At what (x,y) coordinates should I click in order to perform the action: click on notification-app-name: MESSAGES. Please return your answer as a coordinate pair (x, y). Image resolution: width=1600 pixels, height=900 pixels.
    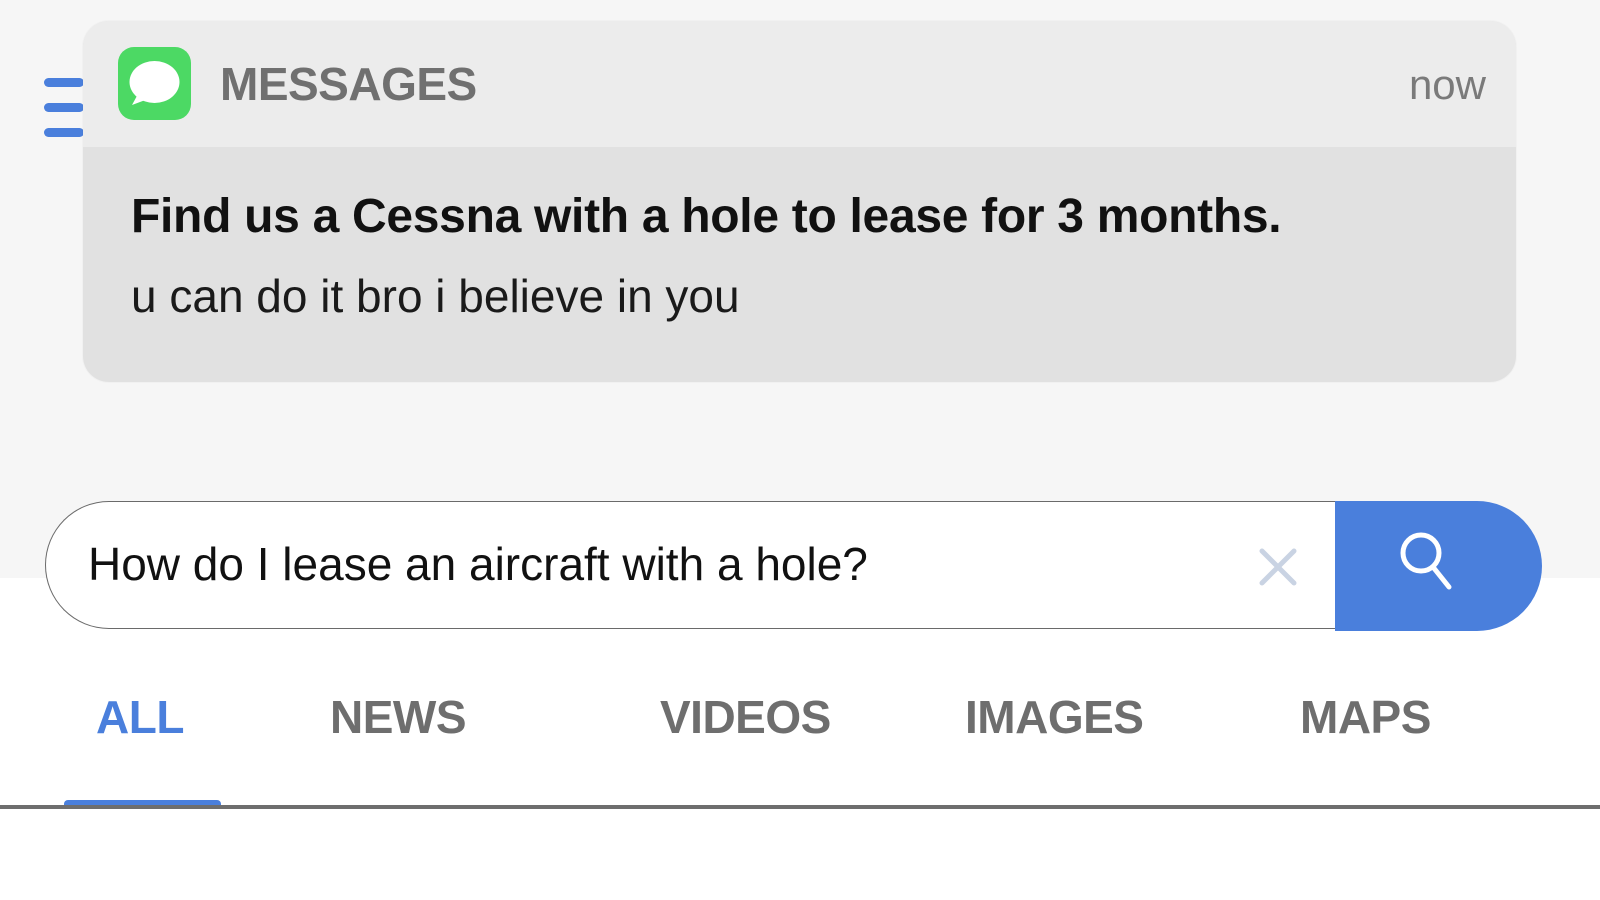
    Looking at the image, I should click on (348, 84).